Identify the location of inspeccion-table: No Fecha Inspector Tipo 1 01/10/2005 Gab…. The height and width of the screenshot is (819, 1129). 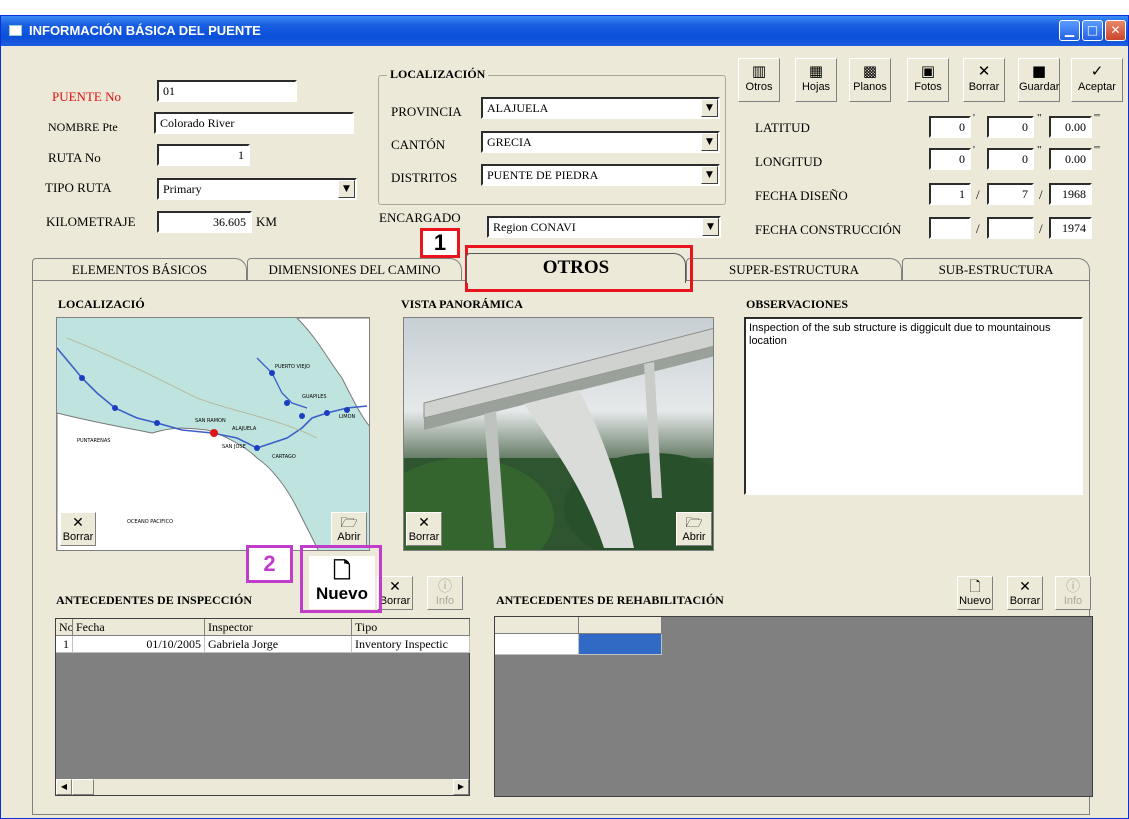
(262, 707).